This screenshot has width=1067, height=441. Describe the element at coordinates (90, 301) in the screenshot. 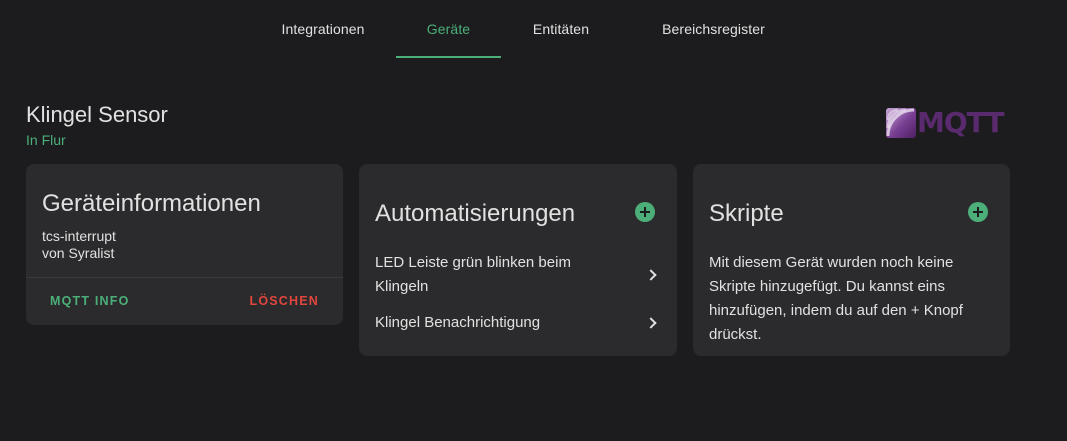

I see `mqtt-info-button: MQTT INFO` at that location.